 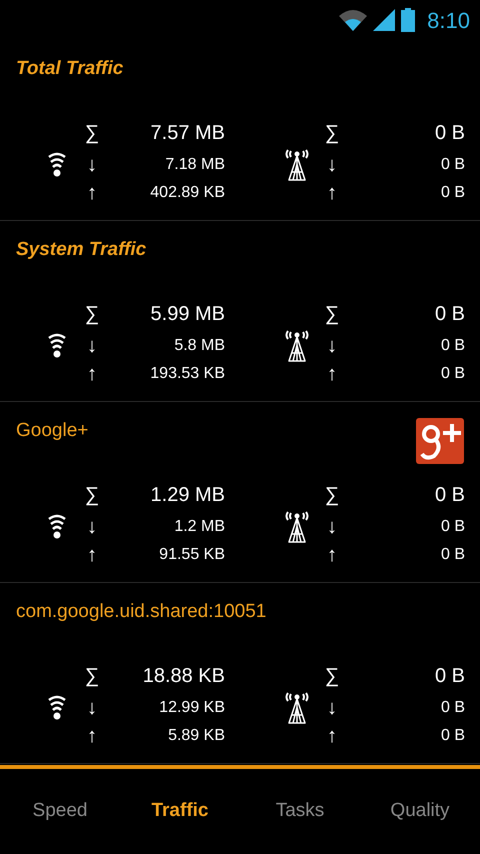 What do you see at coordinates (300, 811) in the screenshot?
I see `tab: Tasks` at bounding box center [300, 811].